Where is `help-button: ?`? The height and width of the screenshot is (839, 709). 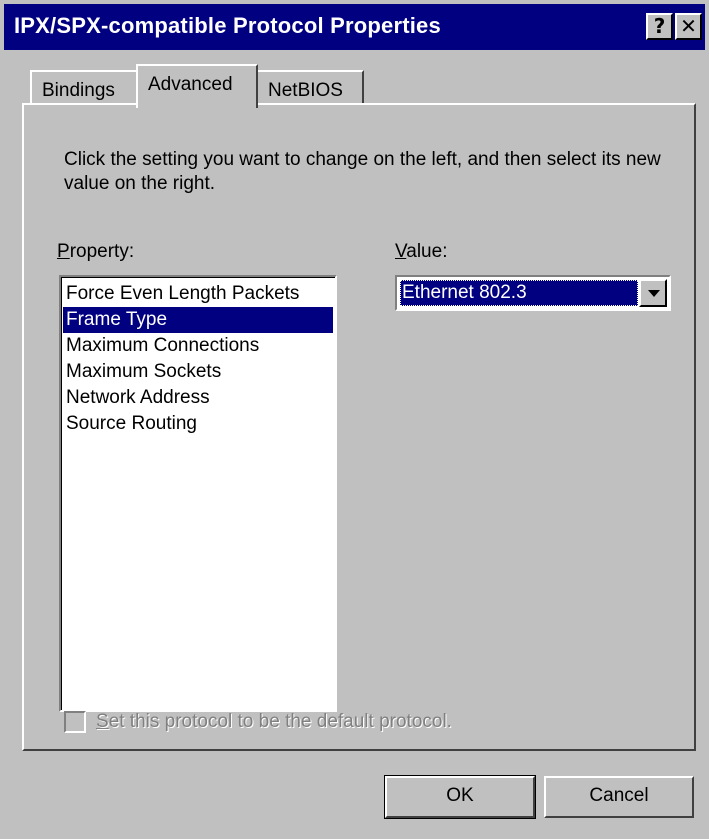 help-button: ? is located at coordinates (659, 26).